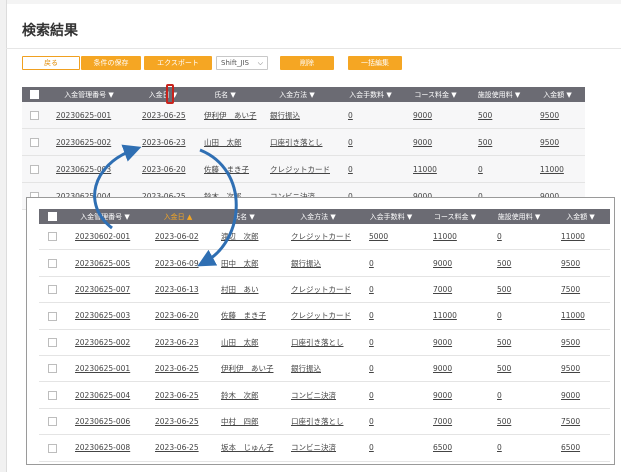  What do you see at coordinates (391, 237) in the screenshot?
I see `table-cell: 5000` at bounding box center [391, 237].